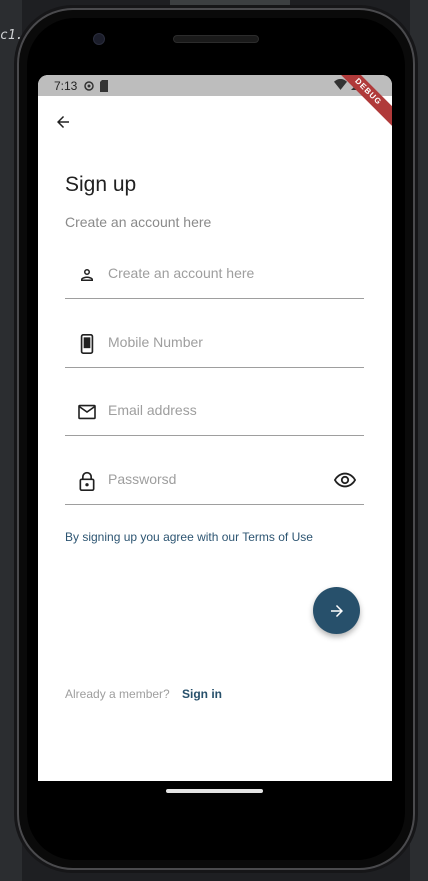 The image size is (428, 881). I want to click on back-button, so click(63, 122).